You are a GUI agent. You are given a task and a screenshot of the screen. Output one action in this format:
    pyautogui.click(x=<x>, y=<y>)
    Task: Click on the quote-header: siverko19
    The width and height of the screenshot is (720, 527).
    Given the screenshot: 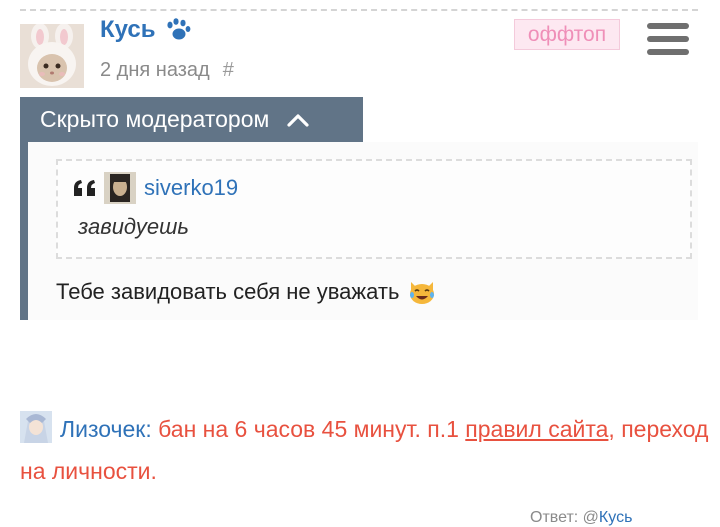 What is the action you would take?
    pyautogui.click(x=155, y=188)
    